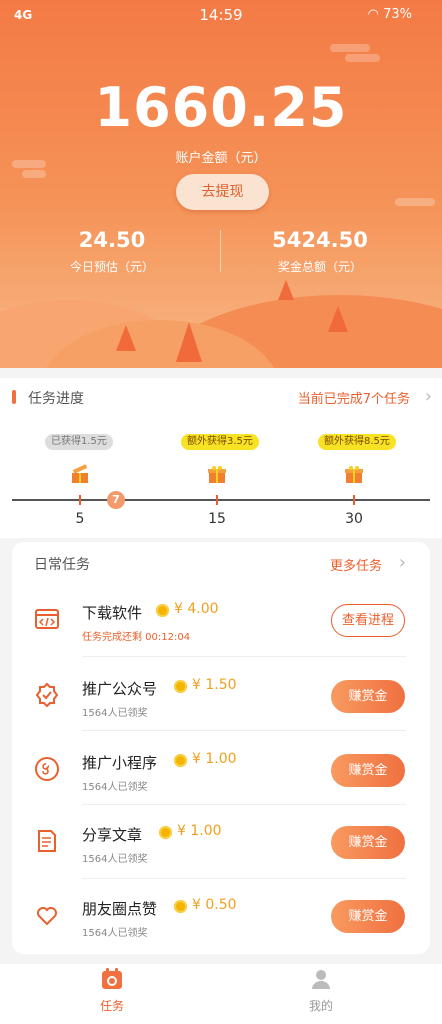 This screenshot has width=442, height=1024. I want to click on progress-timeline, so click(221, 500).